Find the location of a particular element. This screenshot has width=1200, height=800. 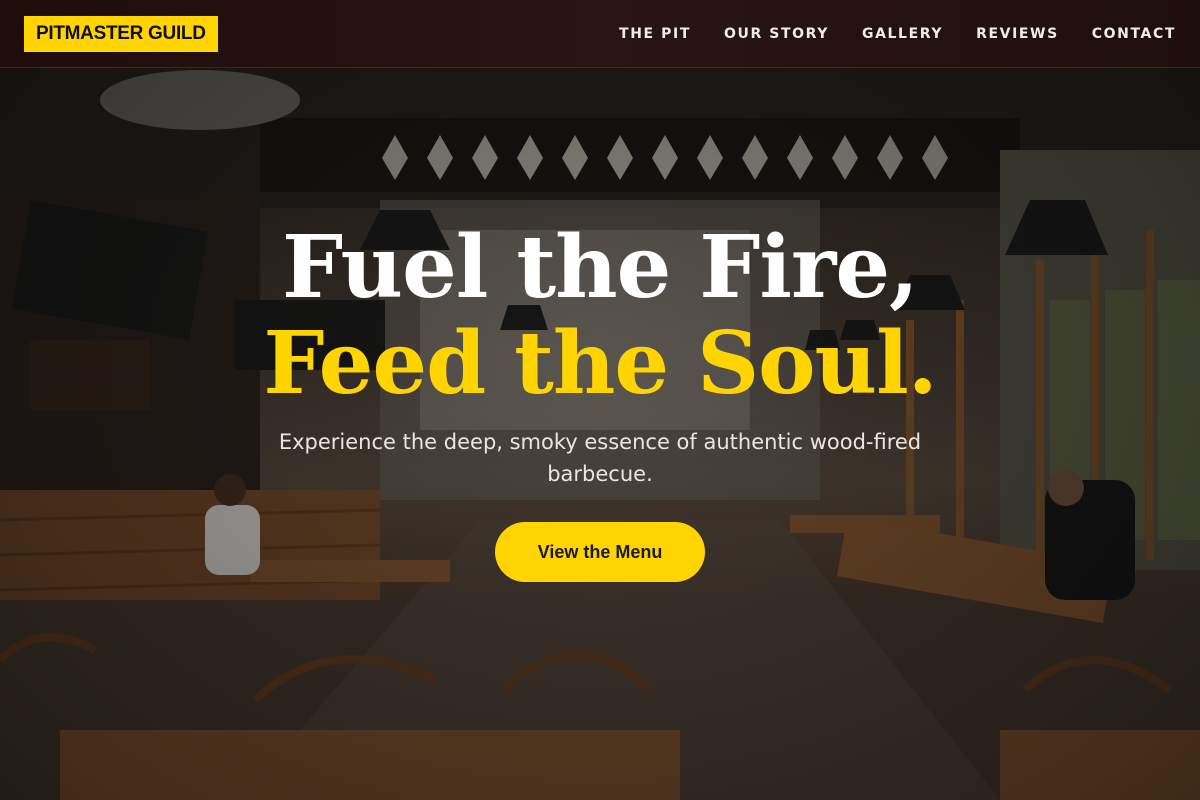

nav-link-reviews: REVIEWS is located at coordinates (1017, 34).